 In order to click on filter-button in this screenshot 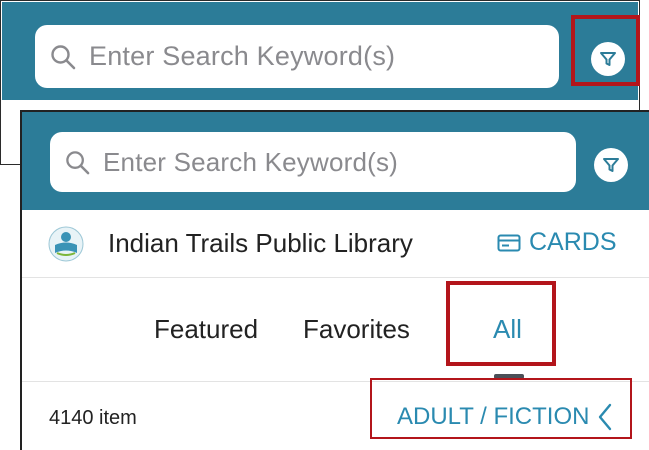, I will do `click(611, 165)`.